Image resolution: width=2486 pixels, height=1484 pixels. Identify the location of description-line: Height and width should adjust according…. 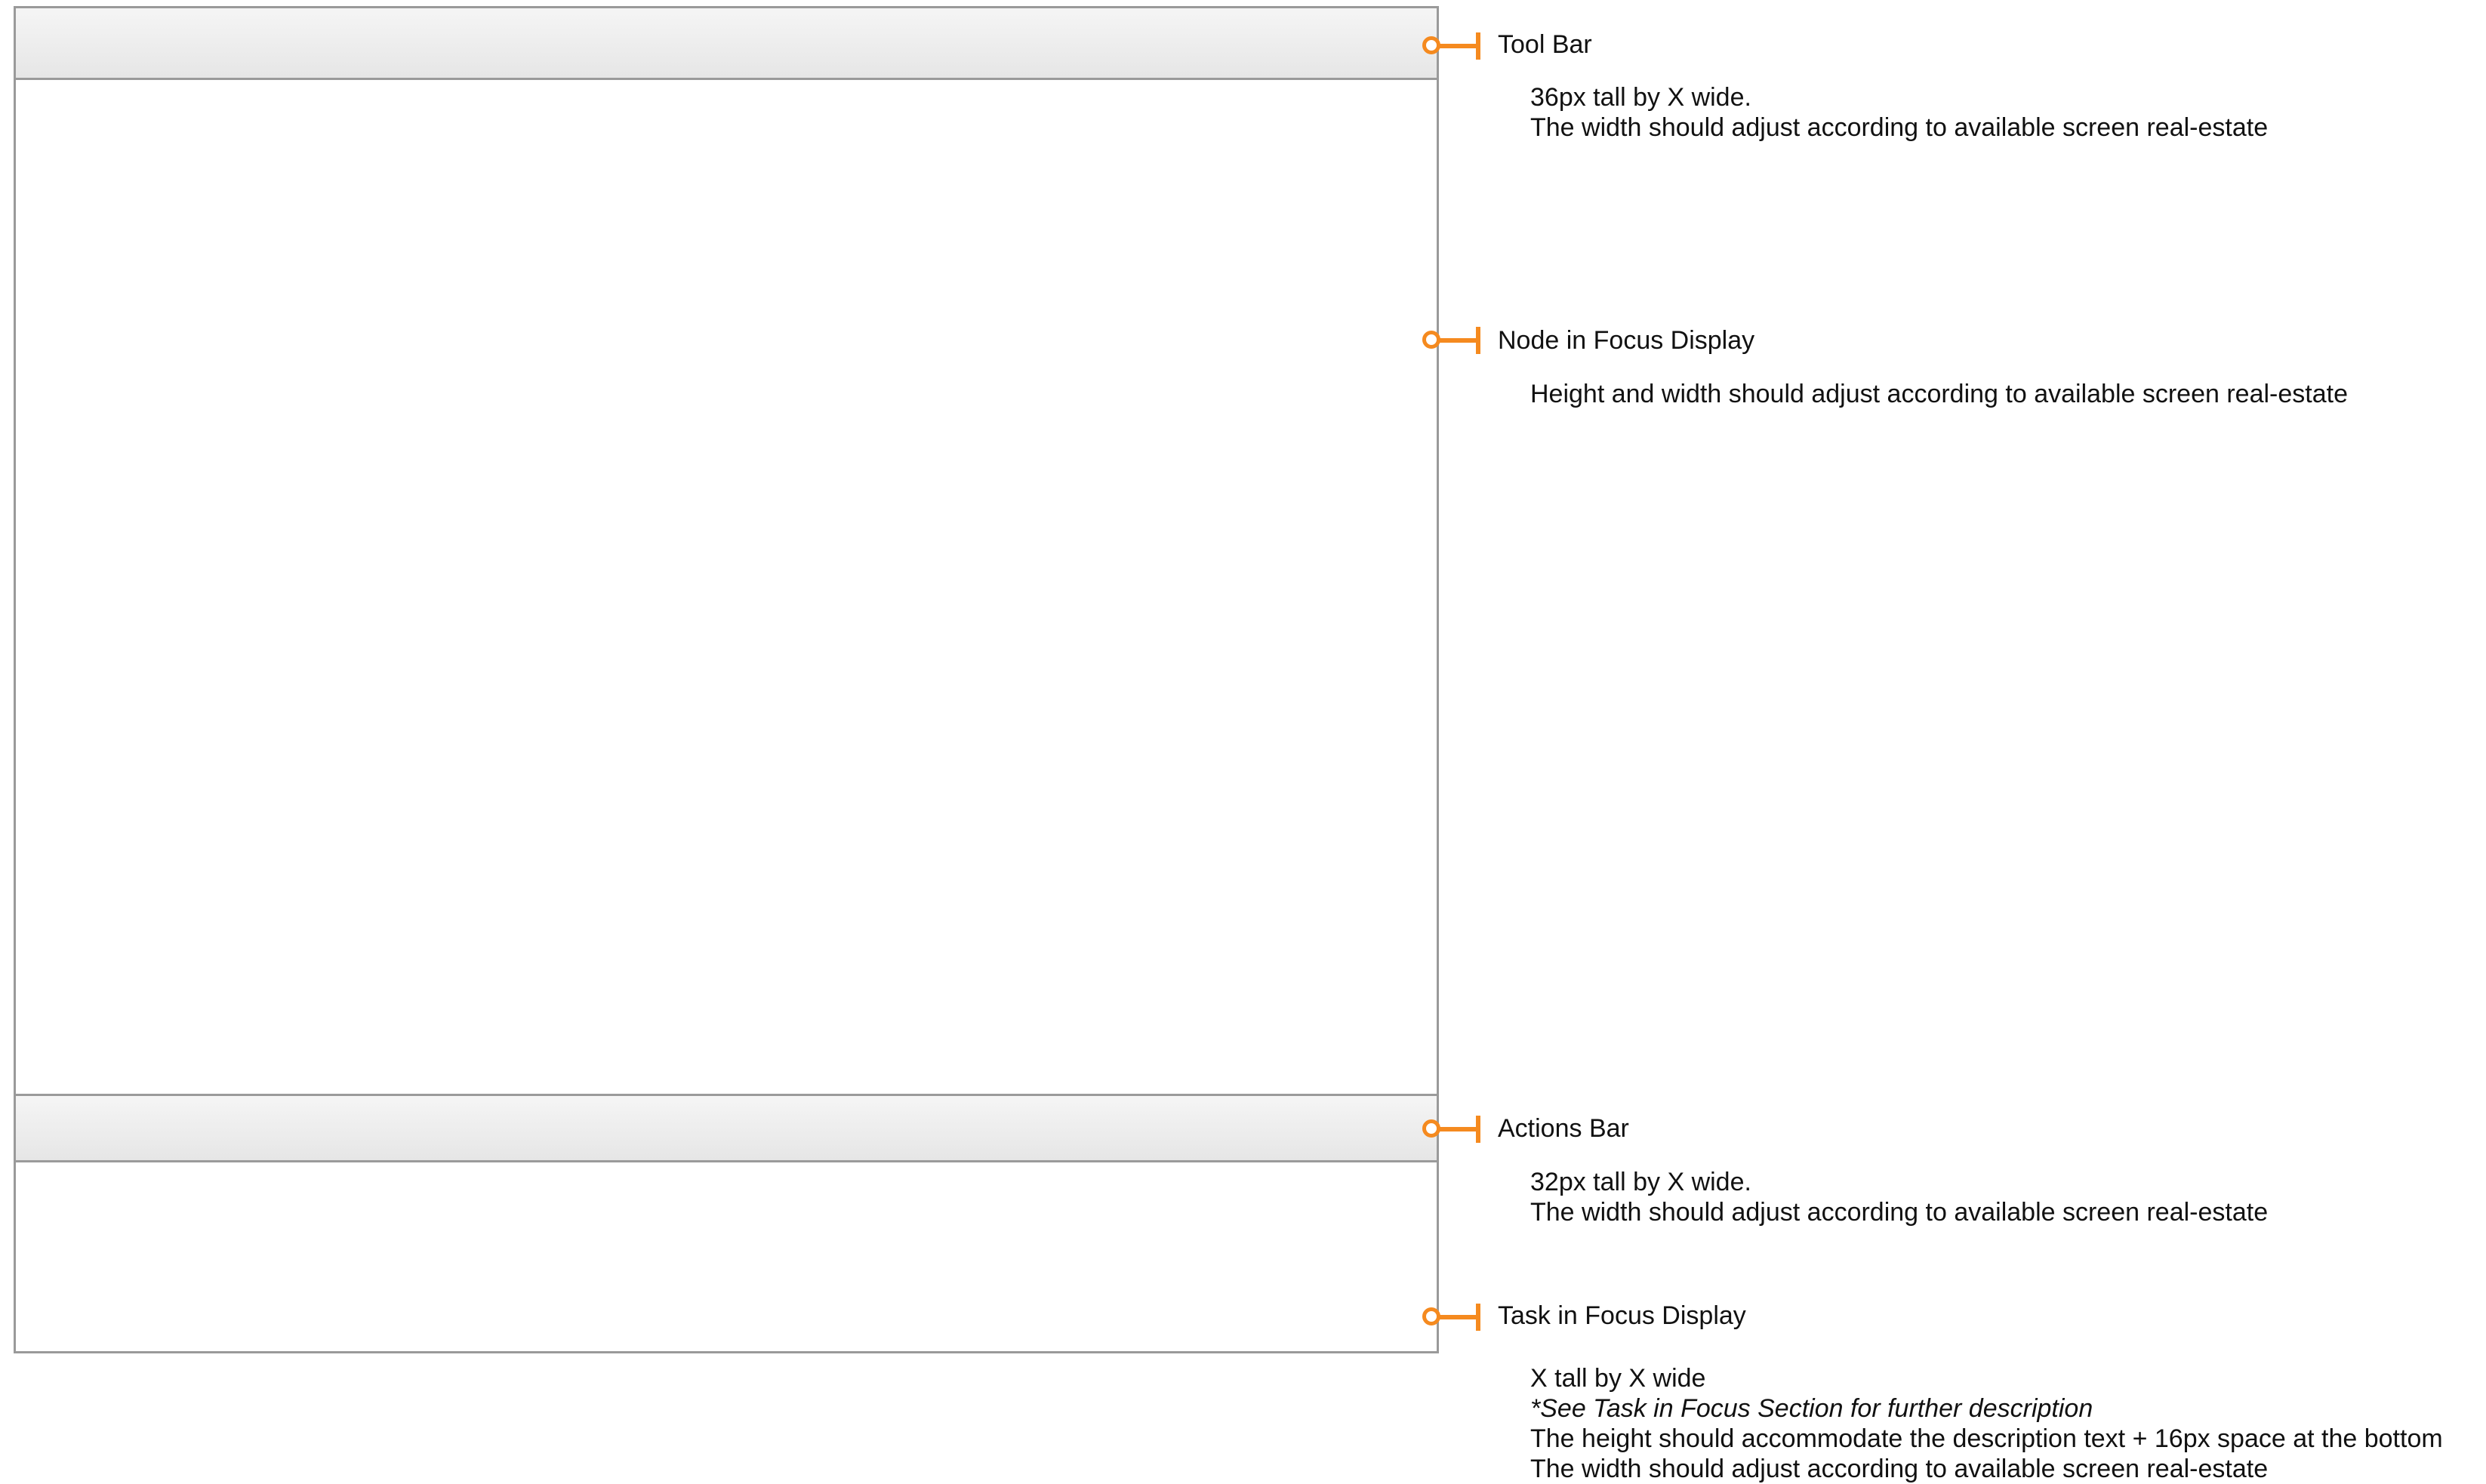
(1939, 394).